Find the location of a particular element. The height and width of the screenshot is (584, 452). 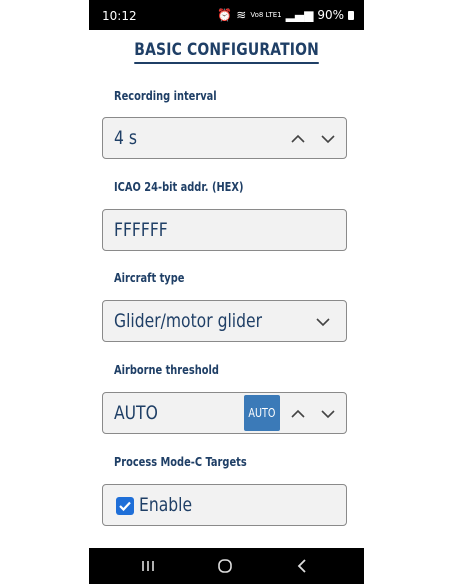

icao-address-value: FFFFFF is located at coordinates (141, 230).